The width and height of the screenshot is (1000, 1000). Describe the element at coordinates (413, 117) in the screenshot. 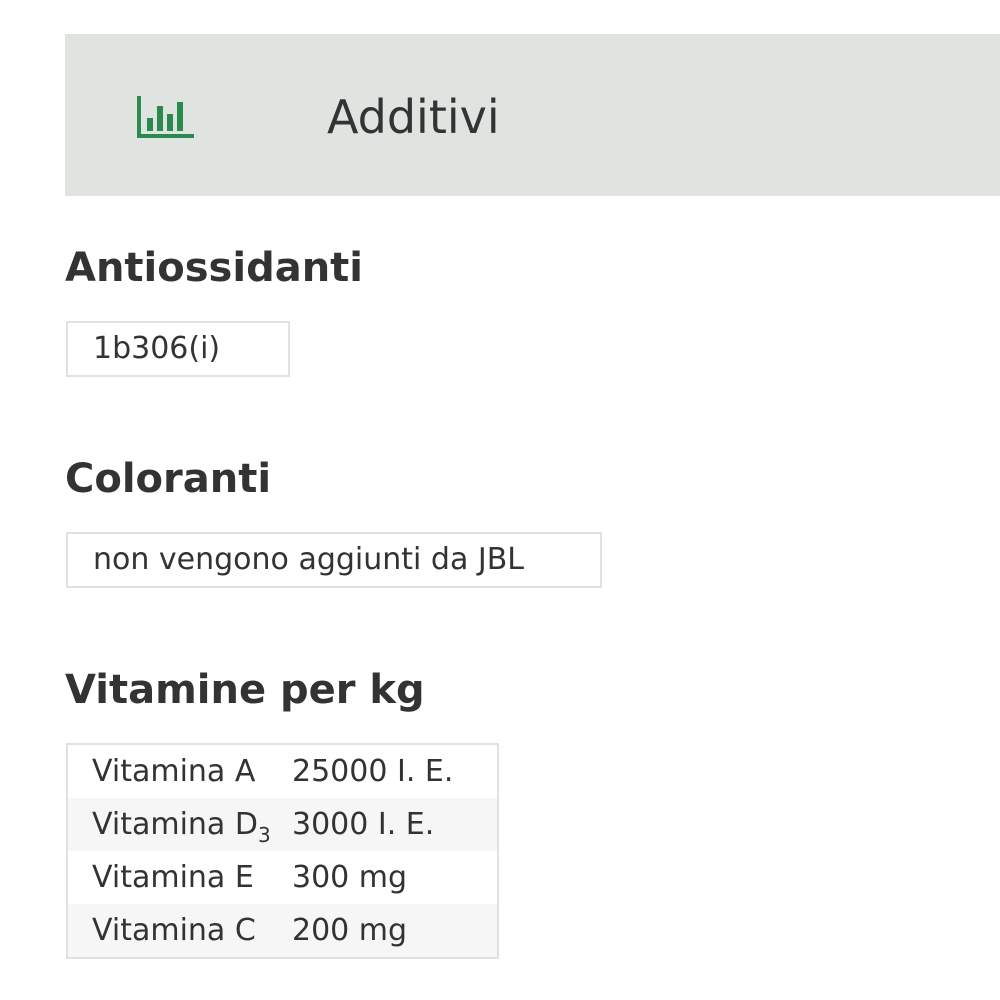

I see `header-title: Additivi` at that location.